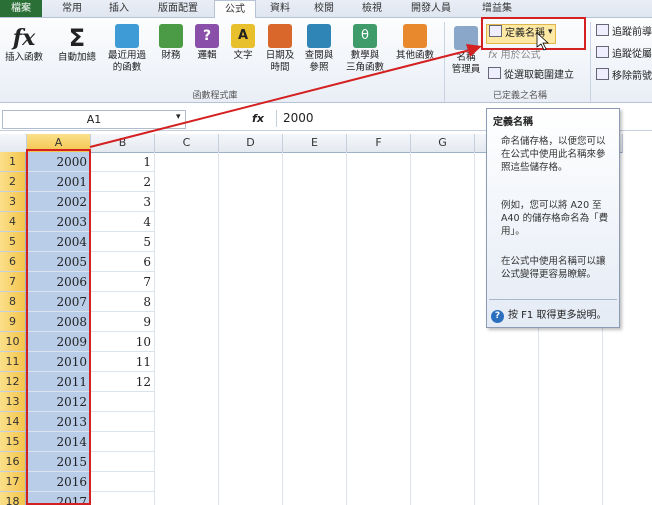  I want to click on annotation-arrow-line, so click(280, 98).